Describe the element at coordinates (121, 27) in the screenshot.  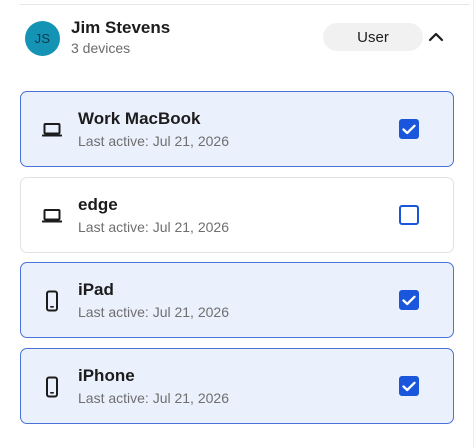
I see `user-name: Jim Stevens` at that location.